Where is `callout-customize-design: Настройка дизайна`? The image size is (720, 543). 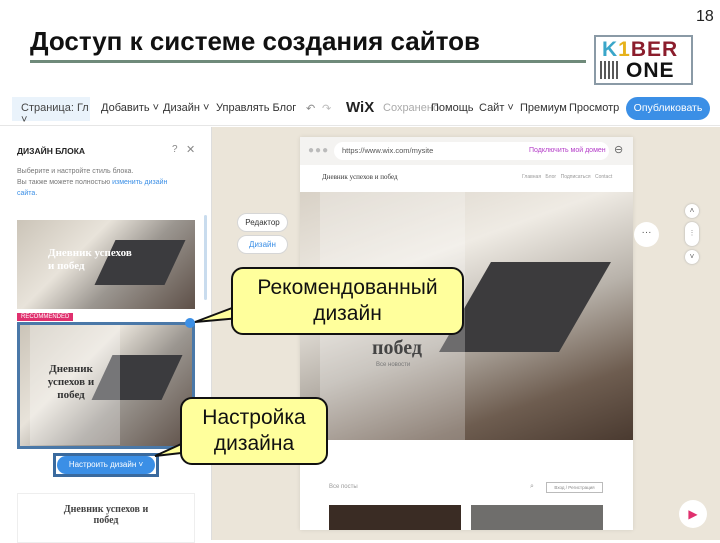 callout-customize-design: Настройка дизайна is located at coordinates (254, 431).